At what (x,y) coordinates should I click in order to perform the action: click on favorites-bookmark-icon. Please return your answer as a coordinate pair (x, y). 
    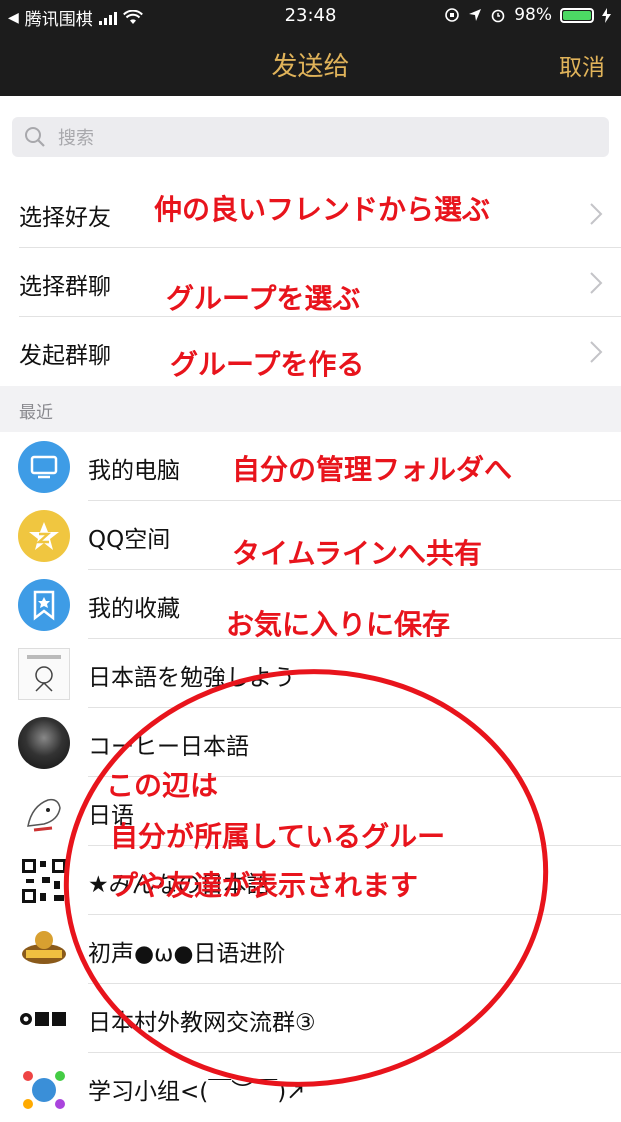
    Looking at the image, I should click on (44, 605).